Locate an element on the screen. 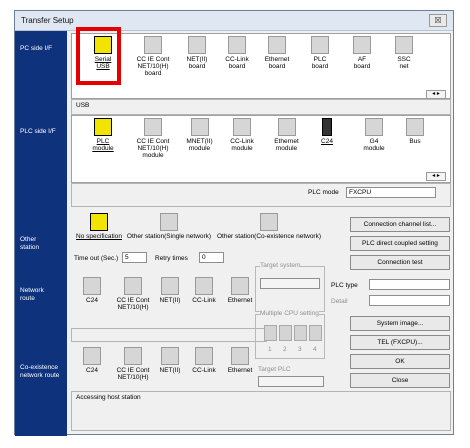 The image size is (470, 448). ssc-net-option: SSC net is located at coordinates (404, 53).